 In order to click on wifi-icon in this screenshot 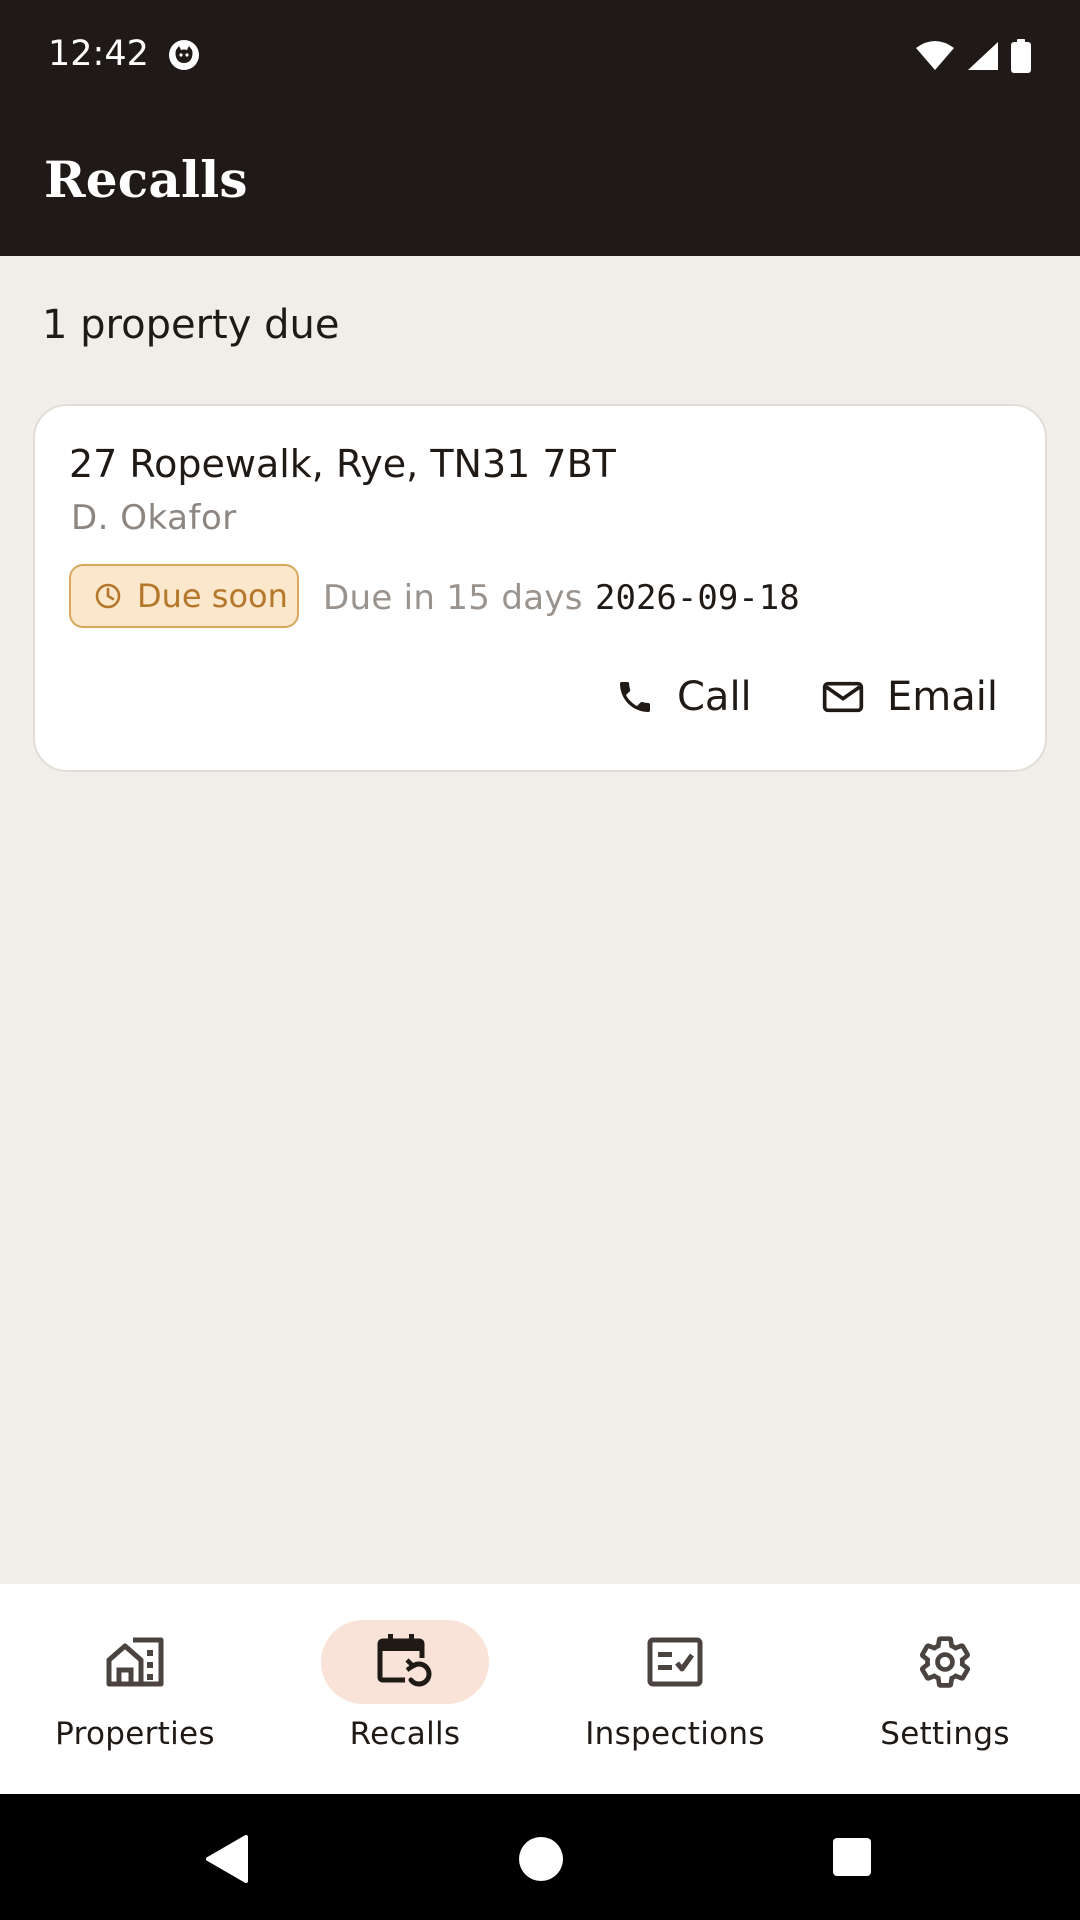, I will do `click(935, 55)`.